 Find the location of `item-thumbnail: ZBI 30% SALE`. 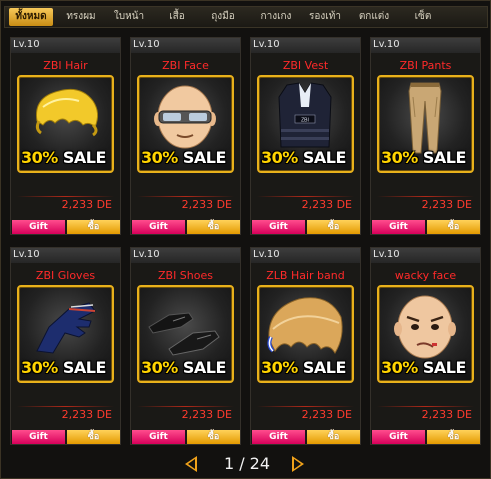

item-thumbnail: ZBI 30% SALE is located at coordinates (305, 124).